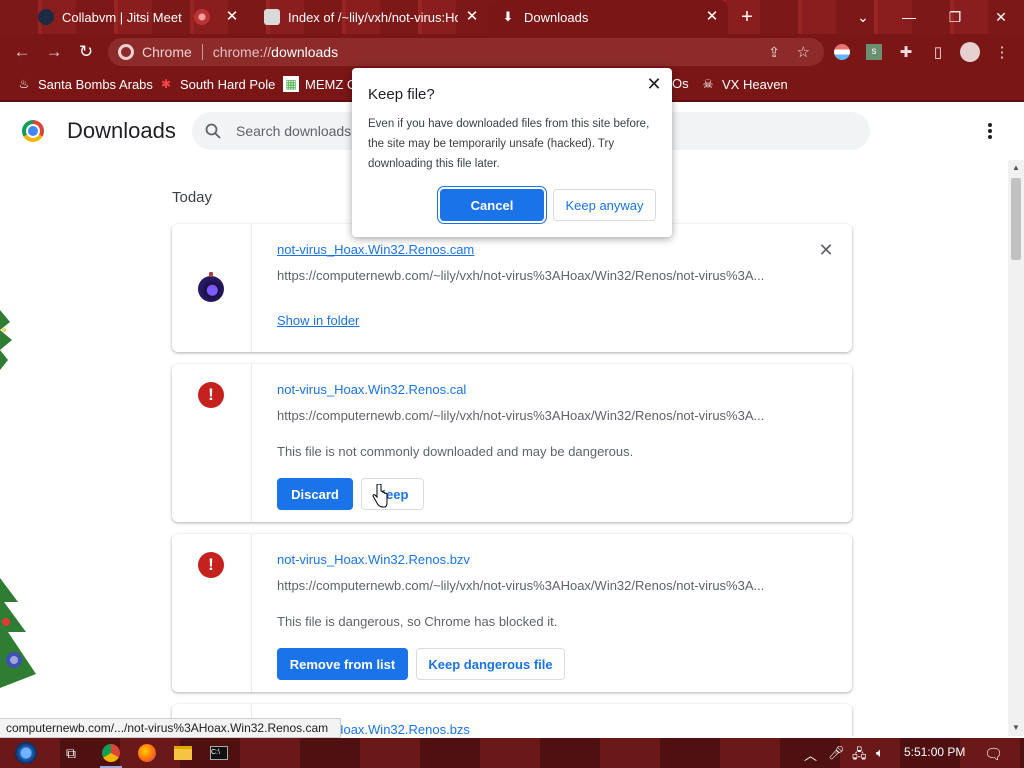 The height and width of the screenshot is (768, 1024). What do you see at coordinates (315, 494) in the screenshot?
I see `discard-button: Discard` at bounding box center [315, 494].